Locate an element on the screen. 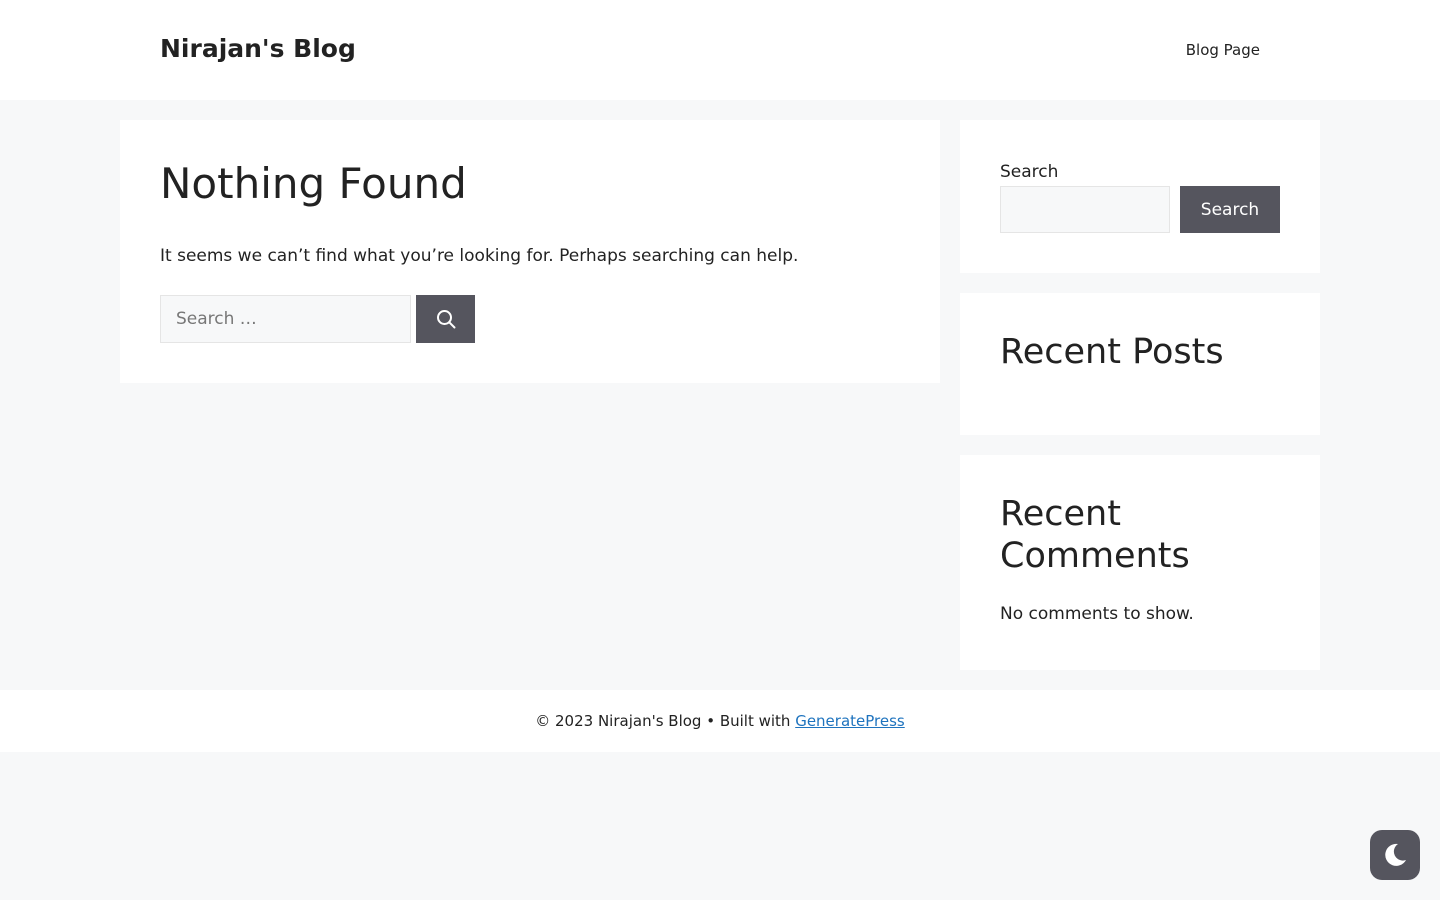  page-title: Nothing Found is located at coordinates (313, 183).